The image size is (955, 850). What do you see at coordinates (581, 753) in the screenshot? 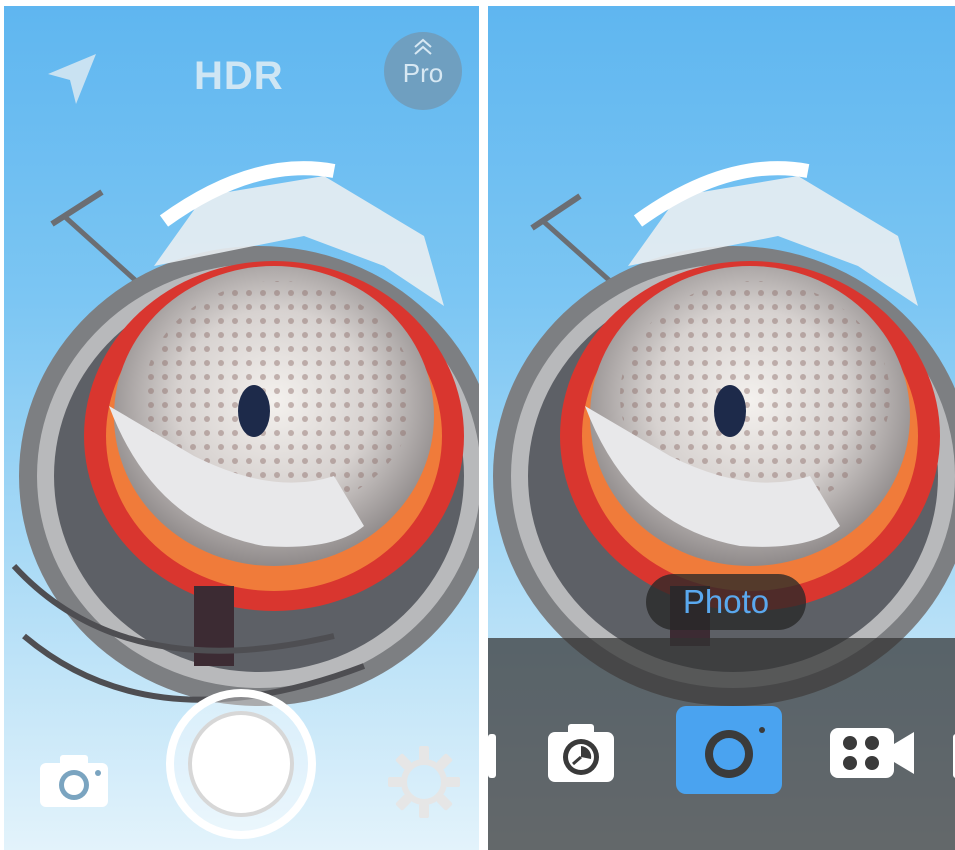
I see `timer-camera-icon` at bounding box center [581, 753].